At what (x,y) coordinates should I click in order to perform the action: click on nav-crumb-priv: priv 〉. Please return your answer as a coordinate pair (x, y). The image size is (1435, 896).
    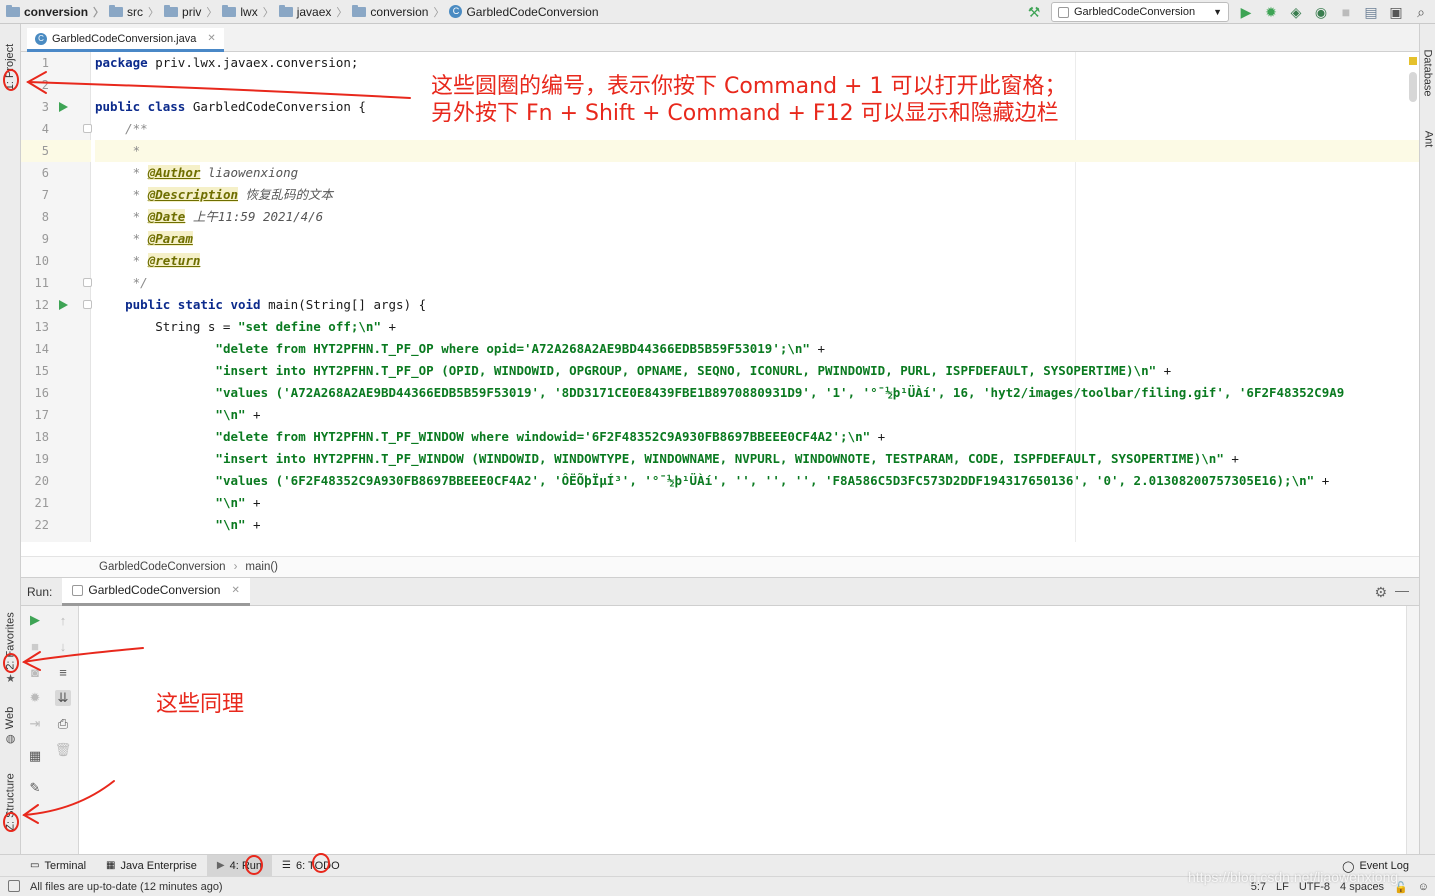
    Looking at the image, I should click on (193, 12).